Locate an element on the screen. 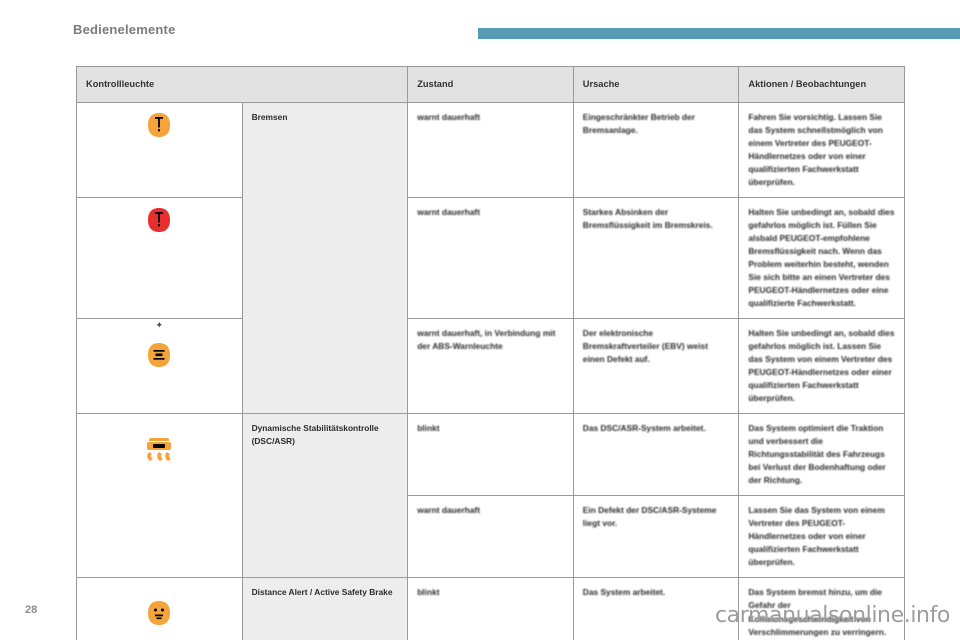 The image size is (960, 640). page-header-title: Bedienelemente is located at coordinates (124, 29).